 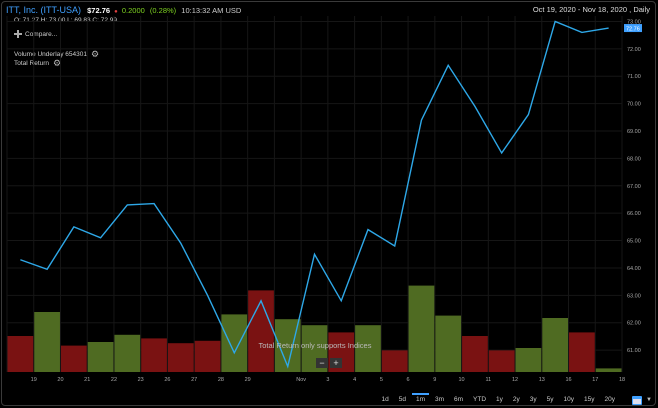 What do you see at coordinates (634, 132) in the screenshot?
I see `y-tick-label: 69.00` at bounding box center [634, 132].